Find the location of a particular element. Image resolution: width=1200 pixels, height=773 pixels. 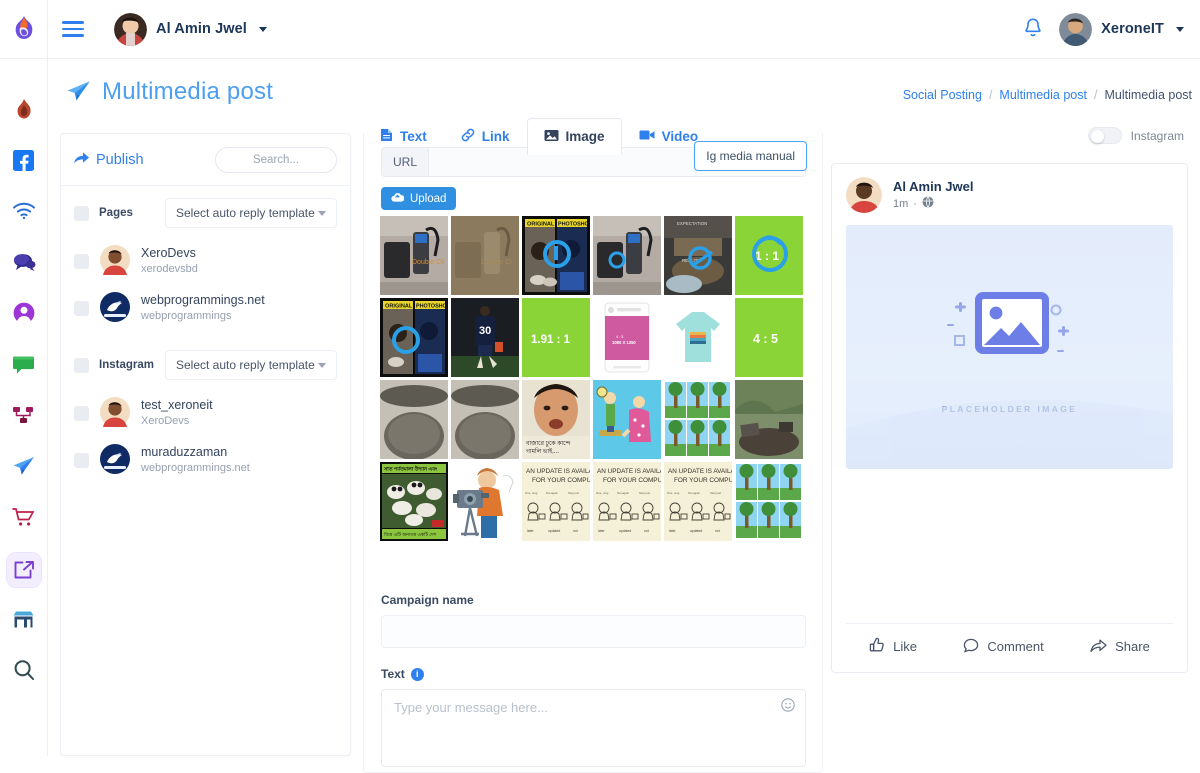

hamburger-line is located at coordinates (73, 35).